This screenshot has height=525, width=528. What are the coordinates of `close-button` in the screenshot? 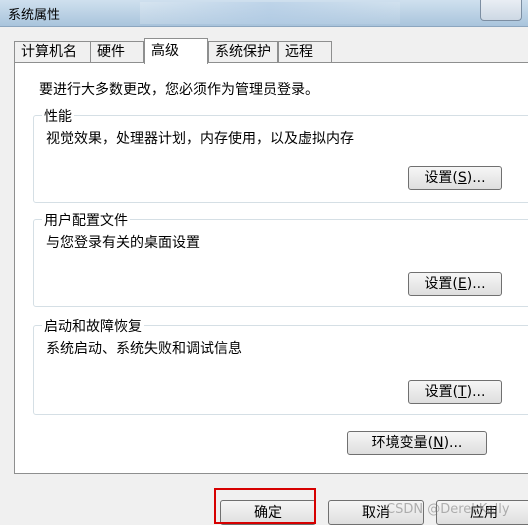 It's located at (501, 10).